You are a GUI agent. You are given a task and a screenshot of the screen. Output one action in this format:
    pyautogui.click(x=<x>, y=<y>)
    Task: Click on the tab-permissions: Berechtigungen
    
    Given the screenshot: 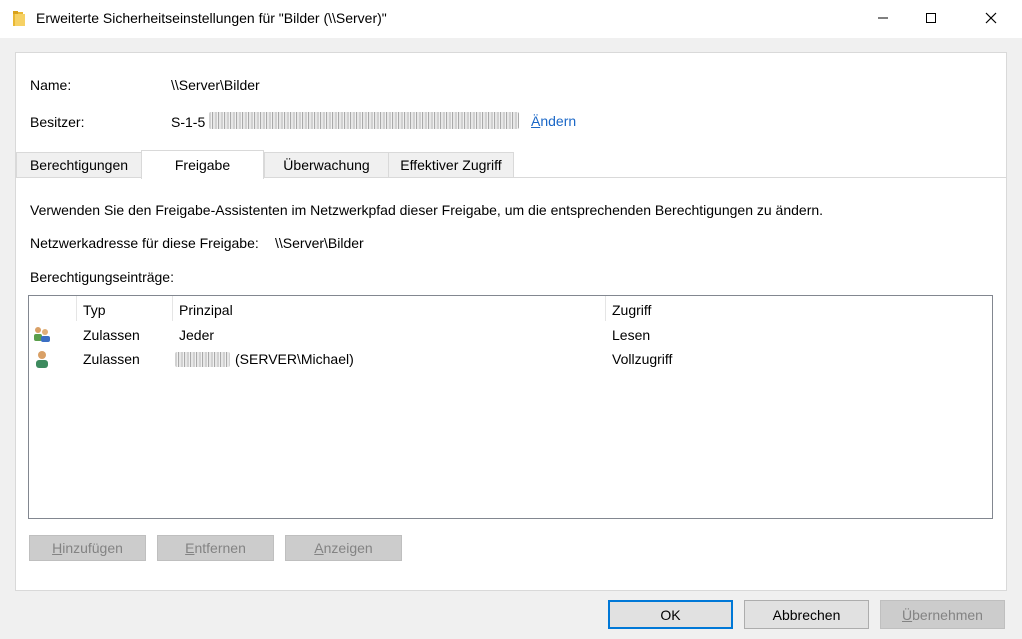 What is the action you would take?
    pyautogui.click(x=79, y=164)
    